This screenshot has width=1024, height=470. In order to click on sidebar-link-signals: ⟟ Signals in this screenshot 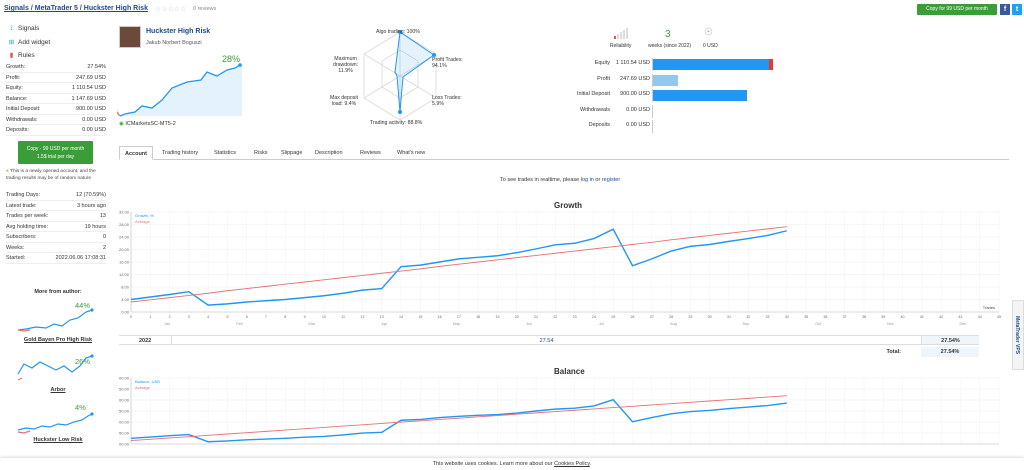, I will do `click(23, 29)`.